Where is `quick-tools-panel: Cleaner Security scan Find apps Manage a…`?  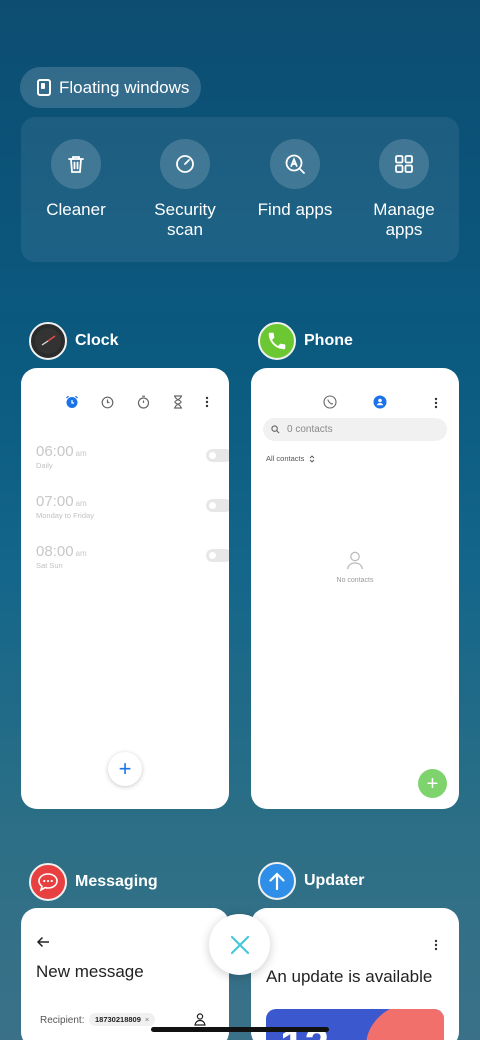
quick-tools-panel: Cleaner Security scan Find apps Manage a… is located at coordinates (240, 189).